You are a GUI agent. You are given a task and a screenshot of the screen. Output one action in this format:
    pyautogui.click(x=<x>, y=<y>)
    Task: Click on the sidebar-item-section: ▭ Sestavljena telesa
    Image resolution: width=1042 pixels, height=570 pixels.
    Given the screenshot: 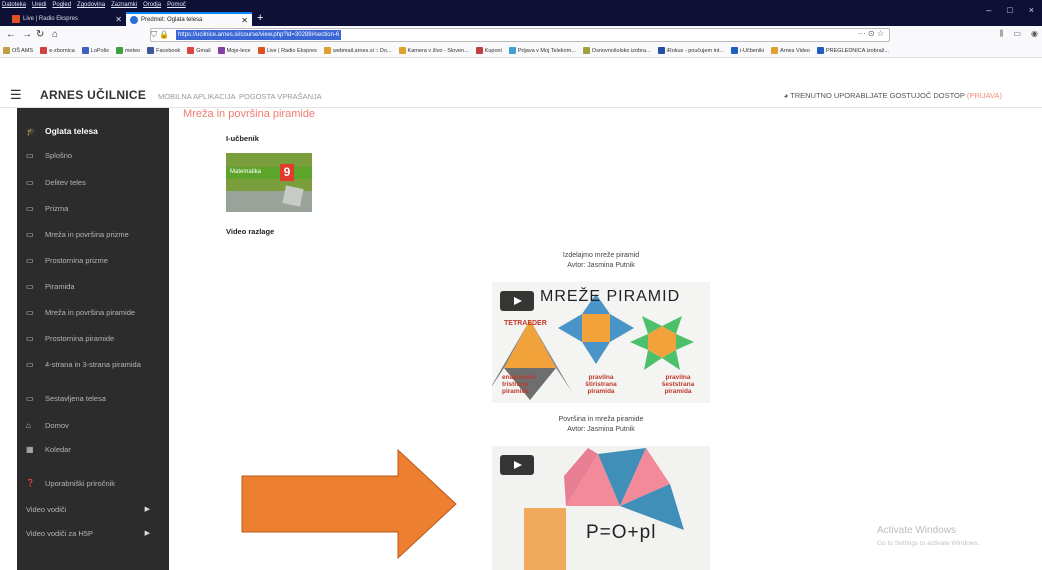 What is the action you would take?
    pyautogui.click(x=90, y=399)
    